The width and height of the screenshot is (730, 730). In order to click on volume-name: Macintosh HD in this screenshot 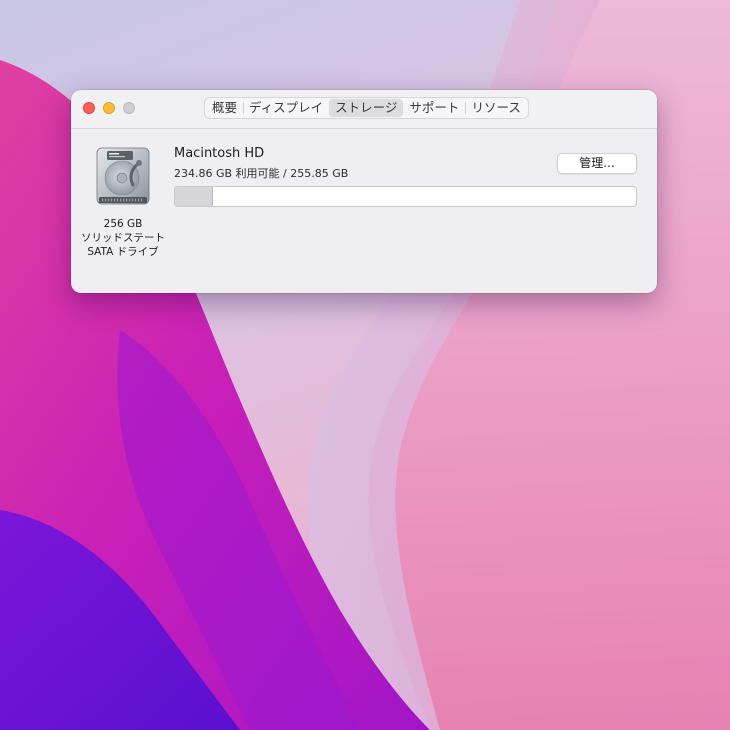, I will do `click(219, 153)`.